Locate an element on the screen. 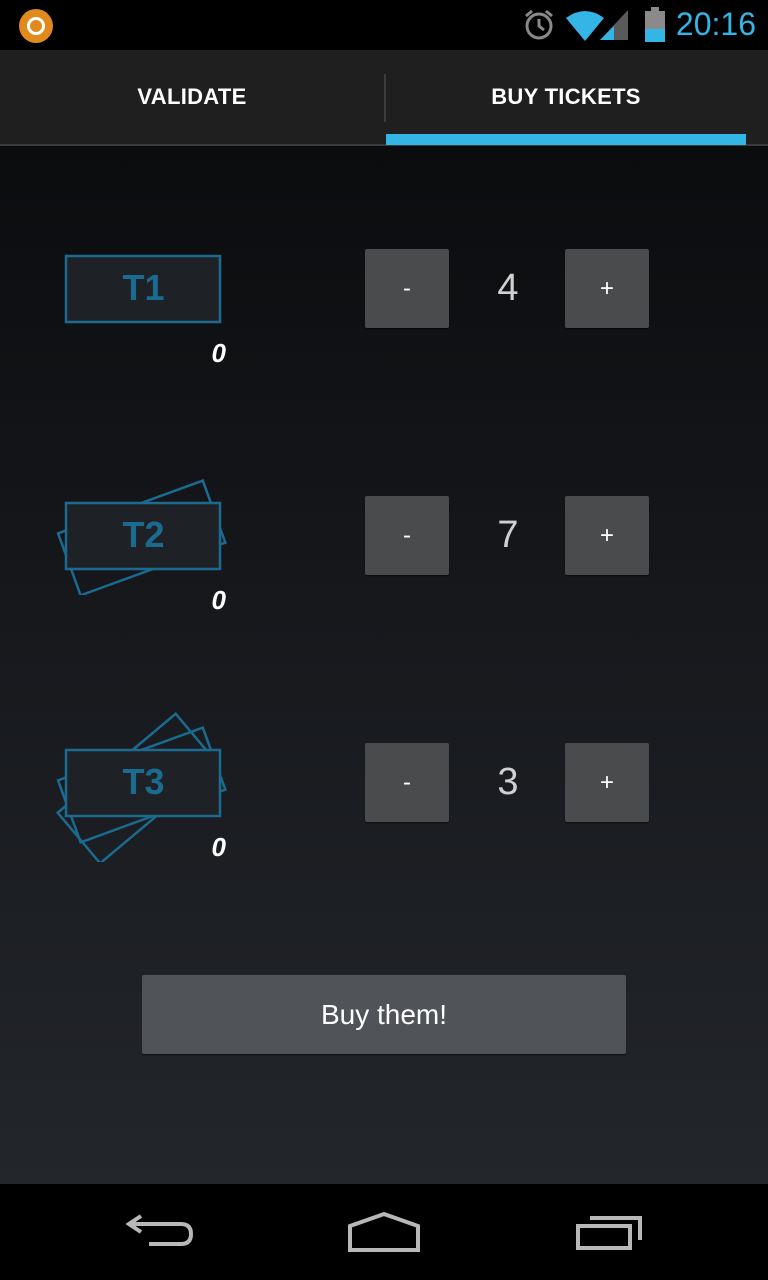 This screenshot has width=768, height=1280. recent-apps-button is located at coordinates (610, 1232).